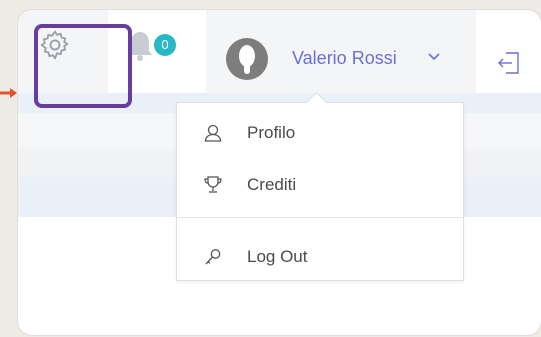 This screenshot has height=337, width=541. What do you see at coordinates (272, 184) in the screenshot?
I see `menu-item-label: Crediti` at bounding box center [272, 184].